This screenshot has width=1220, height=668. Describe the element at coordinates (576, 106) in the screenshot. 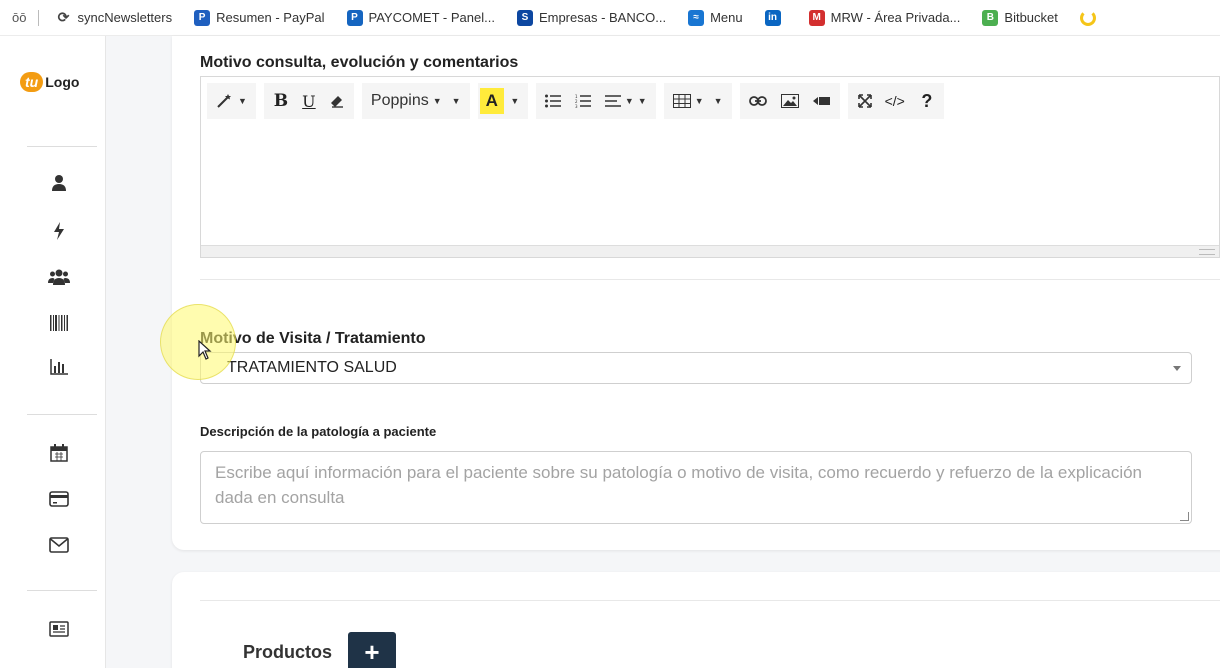

I see `svg-text: 3` at that location.